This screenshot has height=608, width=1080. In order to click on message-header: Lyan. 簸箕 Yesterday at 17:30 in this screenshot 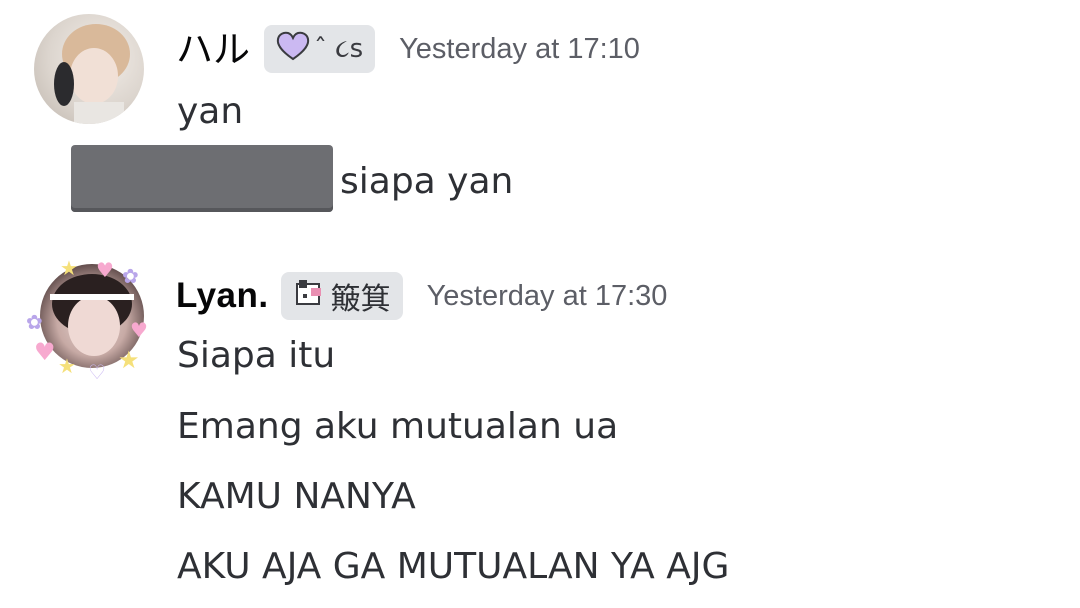, I will do `click(421, 296)`.